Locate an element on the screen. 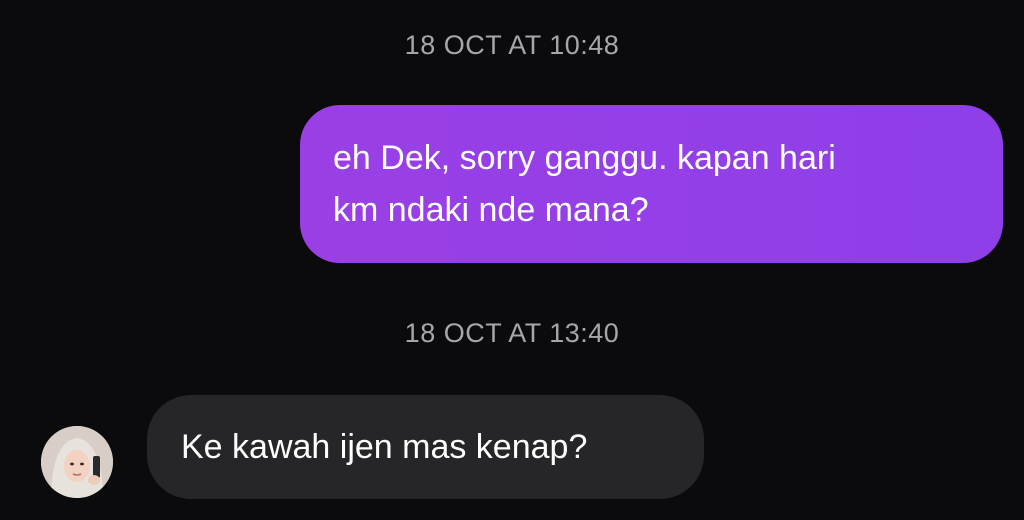  incoming-message-bubble: Ke kawah ijen mas kenap? is located at coordinates (425, 447).